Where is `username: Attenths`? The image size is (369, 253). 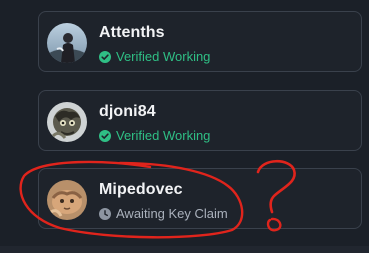
username: Attenths is located at coordinates (132, 32).